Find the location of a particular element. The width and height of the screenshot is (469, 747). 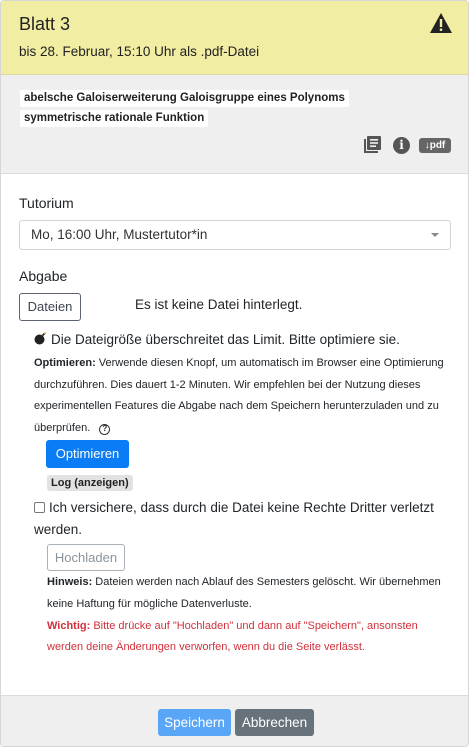

save-button: Speichern is located at coordinates (194, 722).